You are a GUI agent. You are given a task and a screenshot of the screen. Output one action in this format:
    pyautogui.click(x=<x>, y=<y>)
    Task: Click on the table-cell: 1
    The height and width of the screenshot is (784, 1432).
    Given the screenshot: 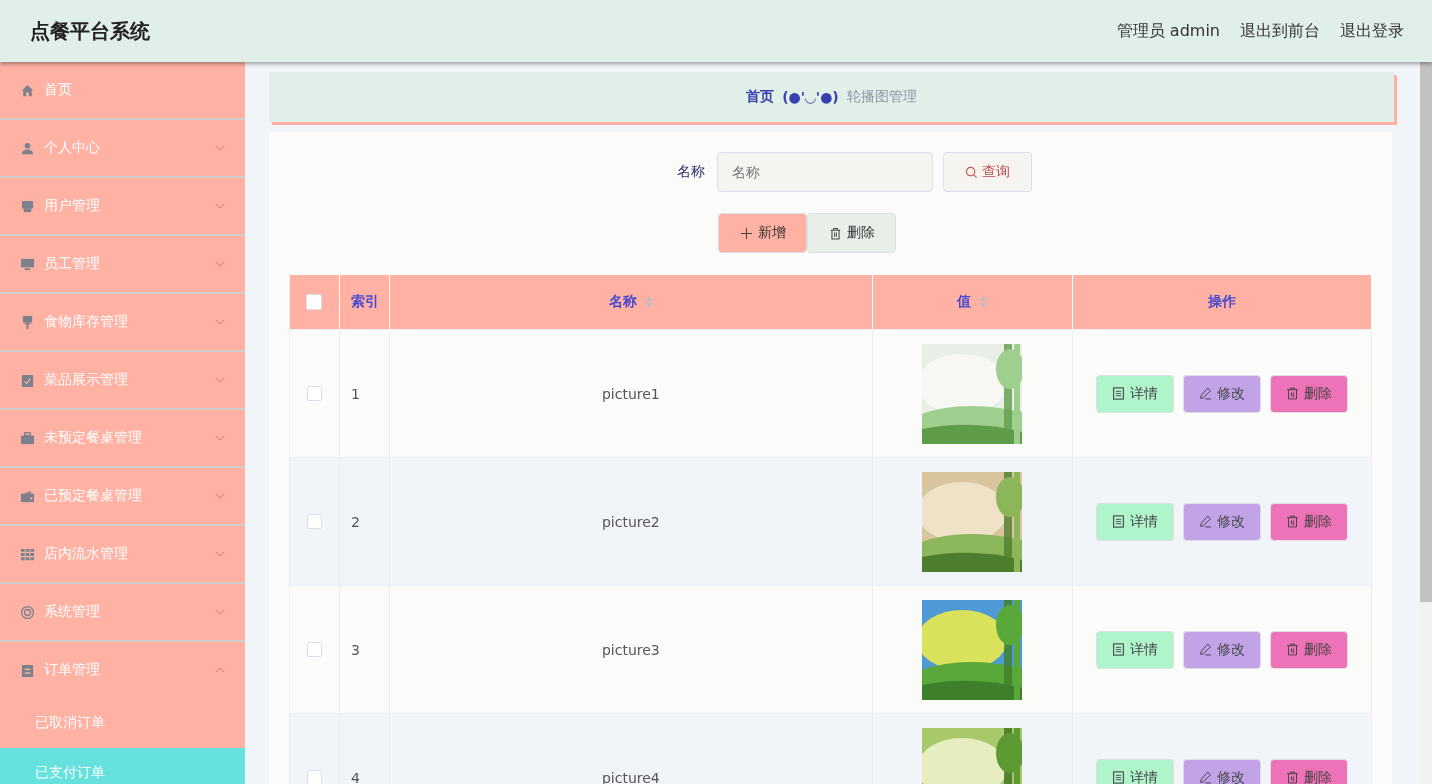 What is the action you would take?
    pyautogui.click(x=355, y=393)
    